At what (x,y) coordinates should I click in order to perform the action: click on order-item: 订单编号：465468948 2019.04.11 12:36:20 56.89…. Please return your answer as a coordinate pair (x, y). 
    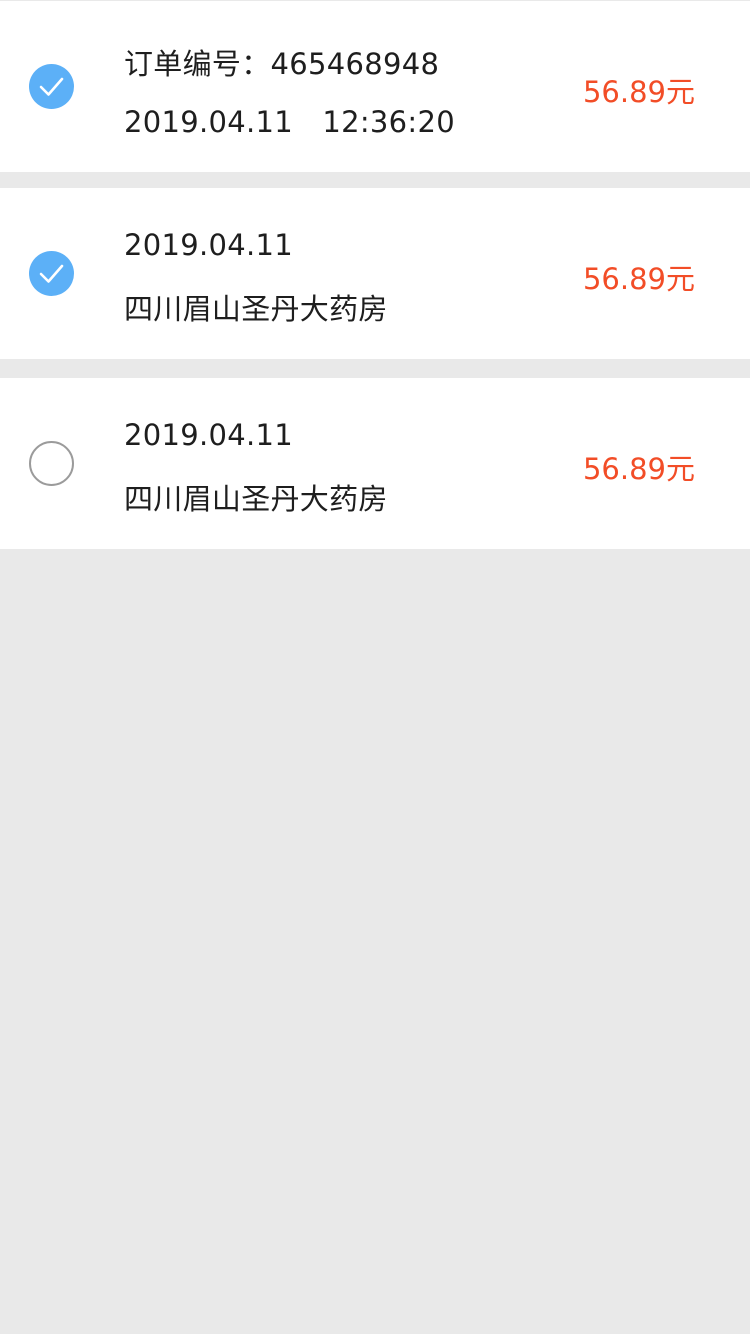
    Looking at the image, I should click on (375, 86).